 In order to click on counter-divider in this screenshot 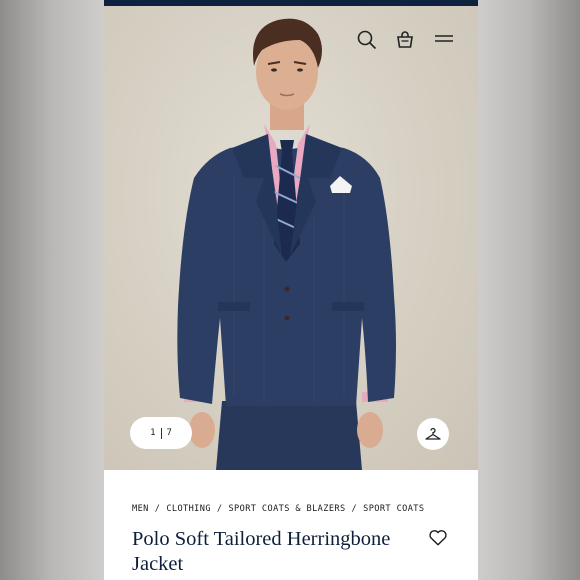, I will do `click(161, 433)`.